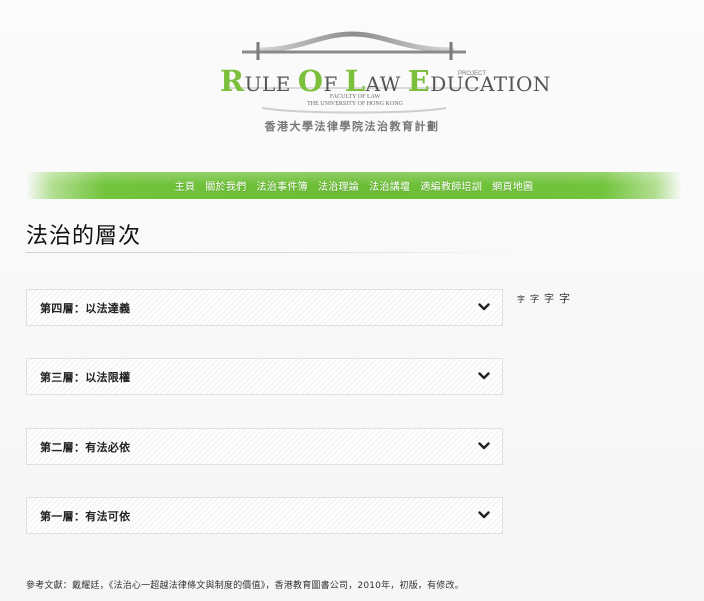  I want to click on font-size-medium-button: 字, so click(534, 298).